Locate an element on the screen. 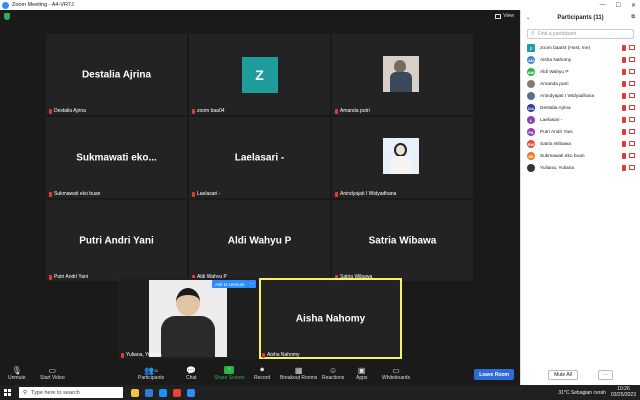 This screenshot has width=640, height=400. participant-search-input: ⚲ Find a participant is located at coordinates (580, 34).